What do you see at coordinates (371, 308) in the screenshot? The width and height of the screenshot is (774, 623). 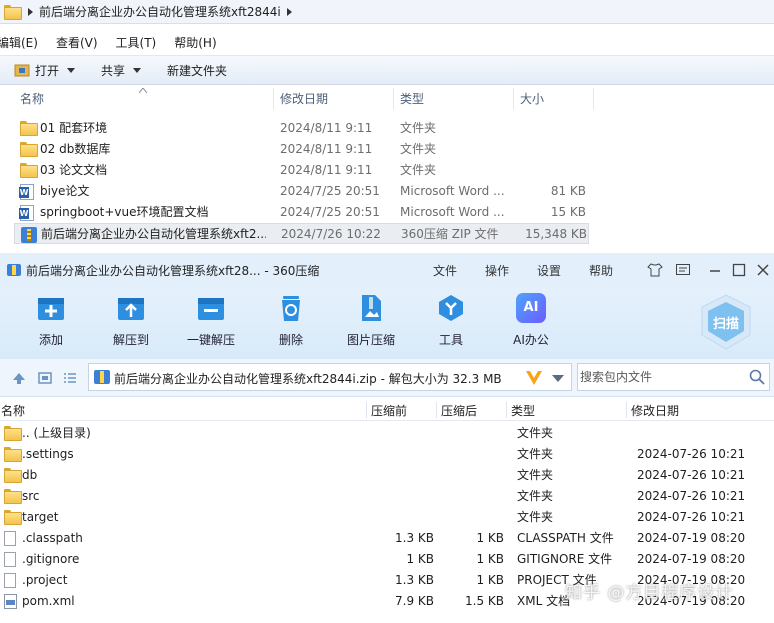 I see `image-compress-icon` at bounding box center [371, 308].